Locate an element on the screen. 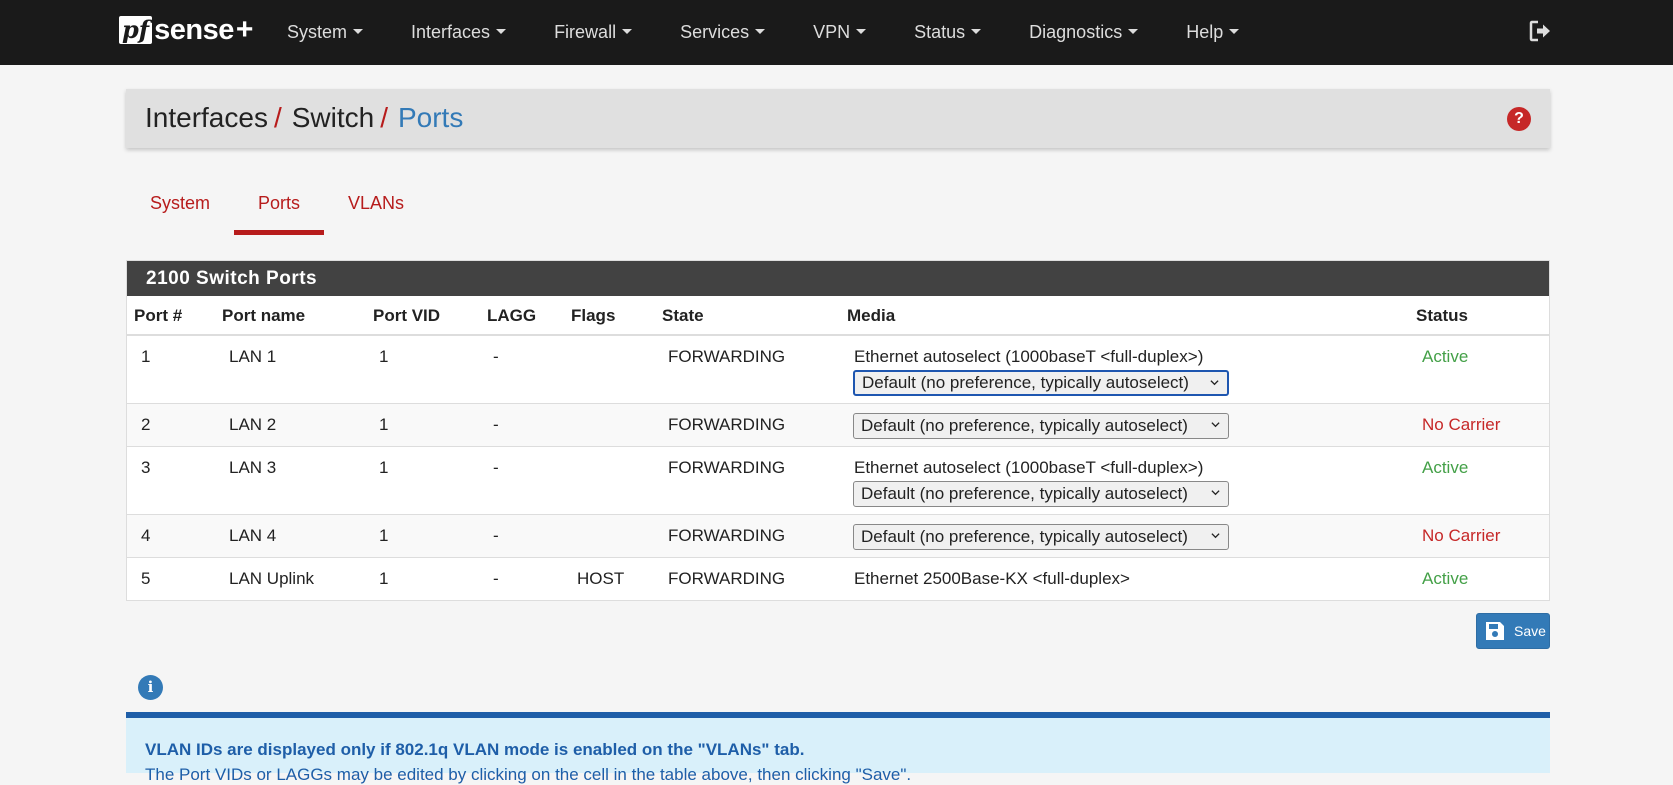 This screenshot has width=1673, height=785. cell-port-num: 5 is located at coordinates (146, 578).